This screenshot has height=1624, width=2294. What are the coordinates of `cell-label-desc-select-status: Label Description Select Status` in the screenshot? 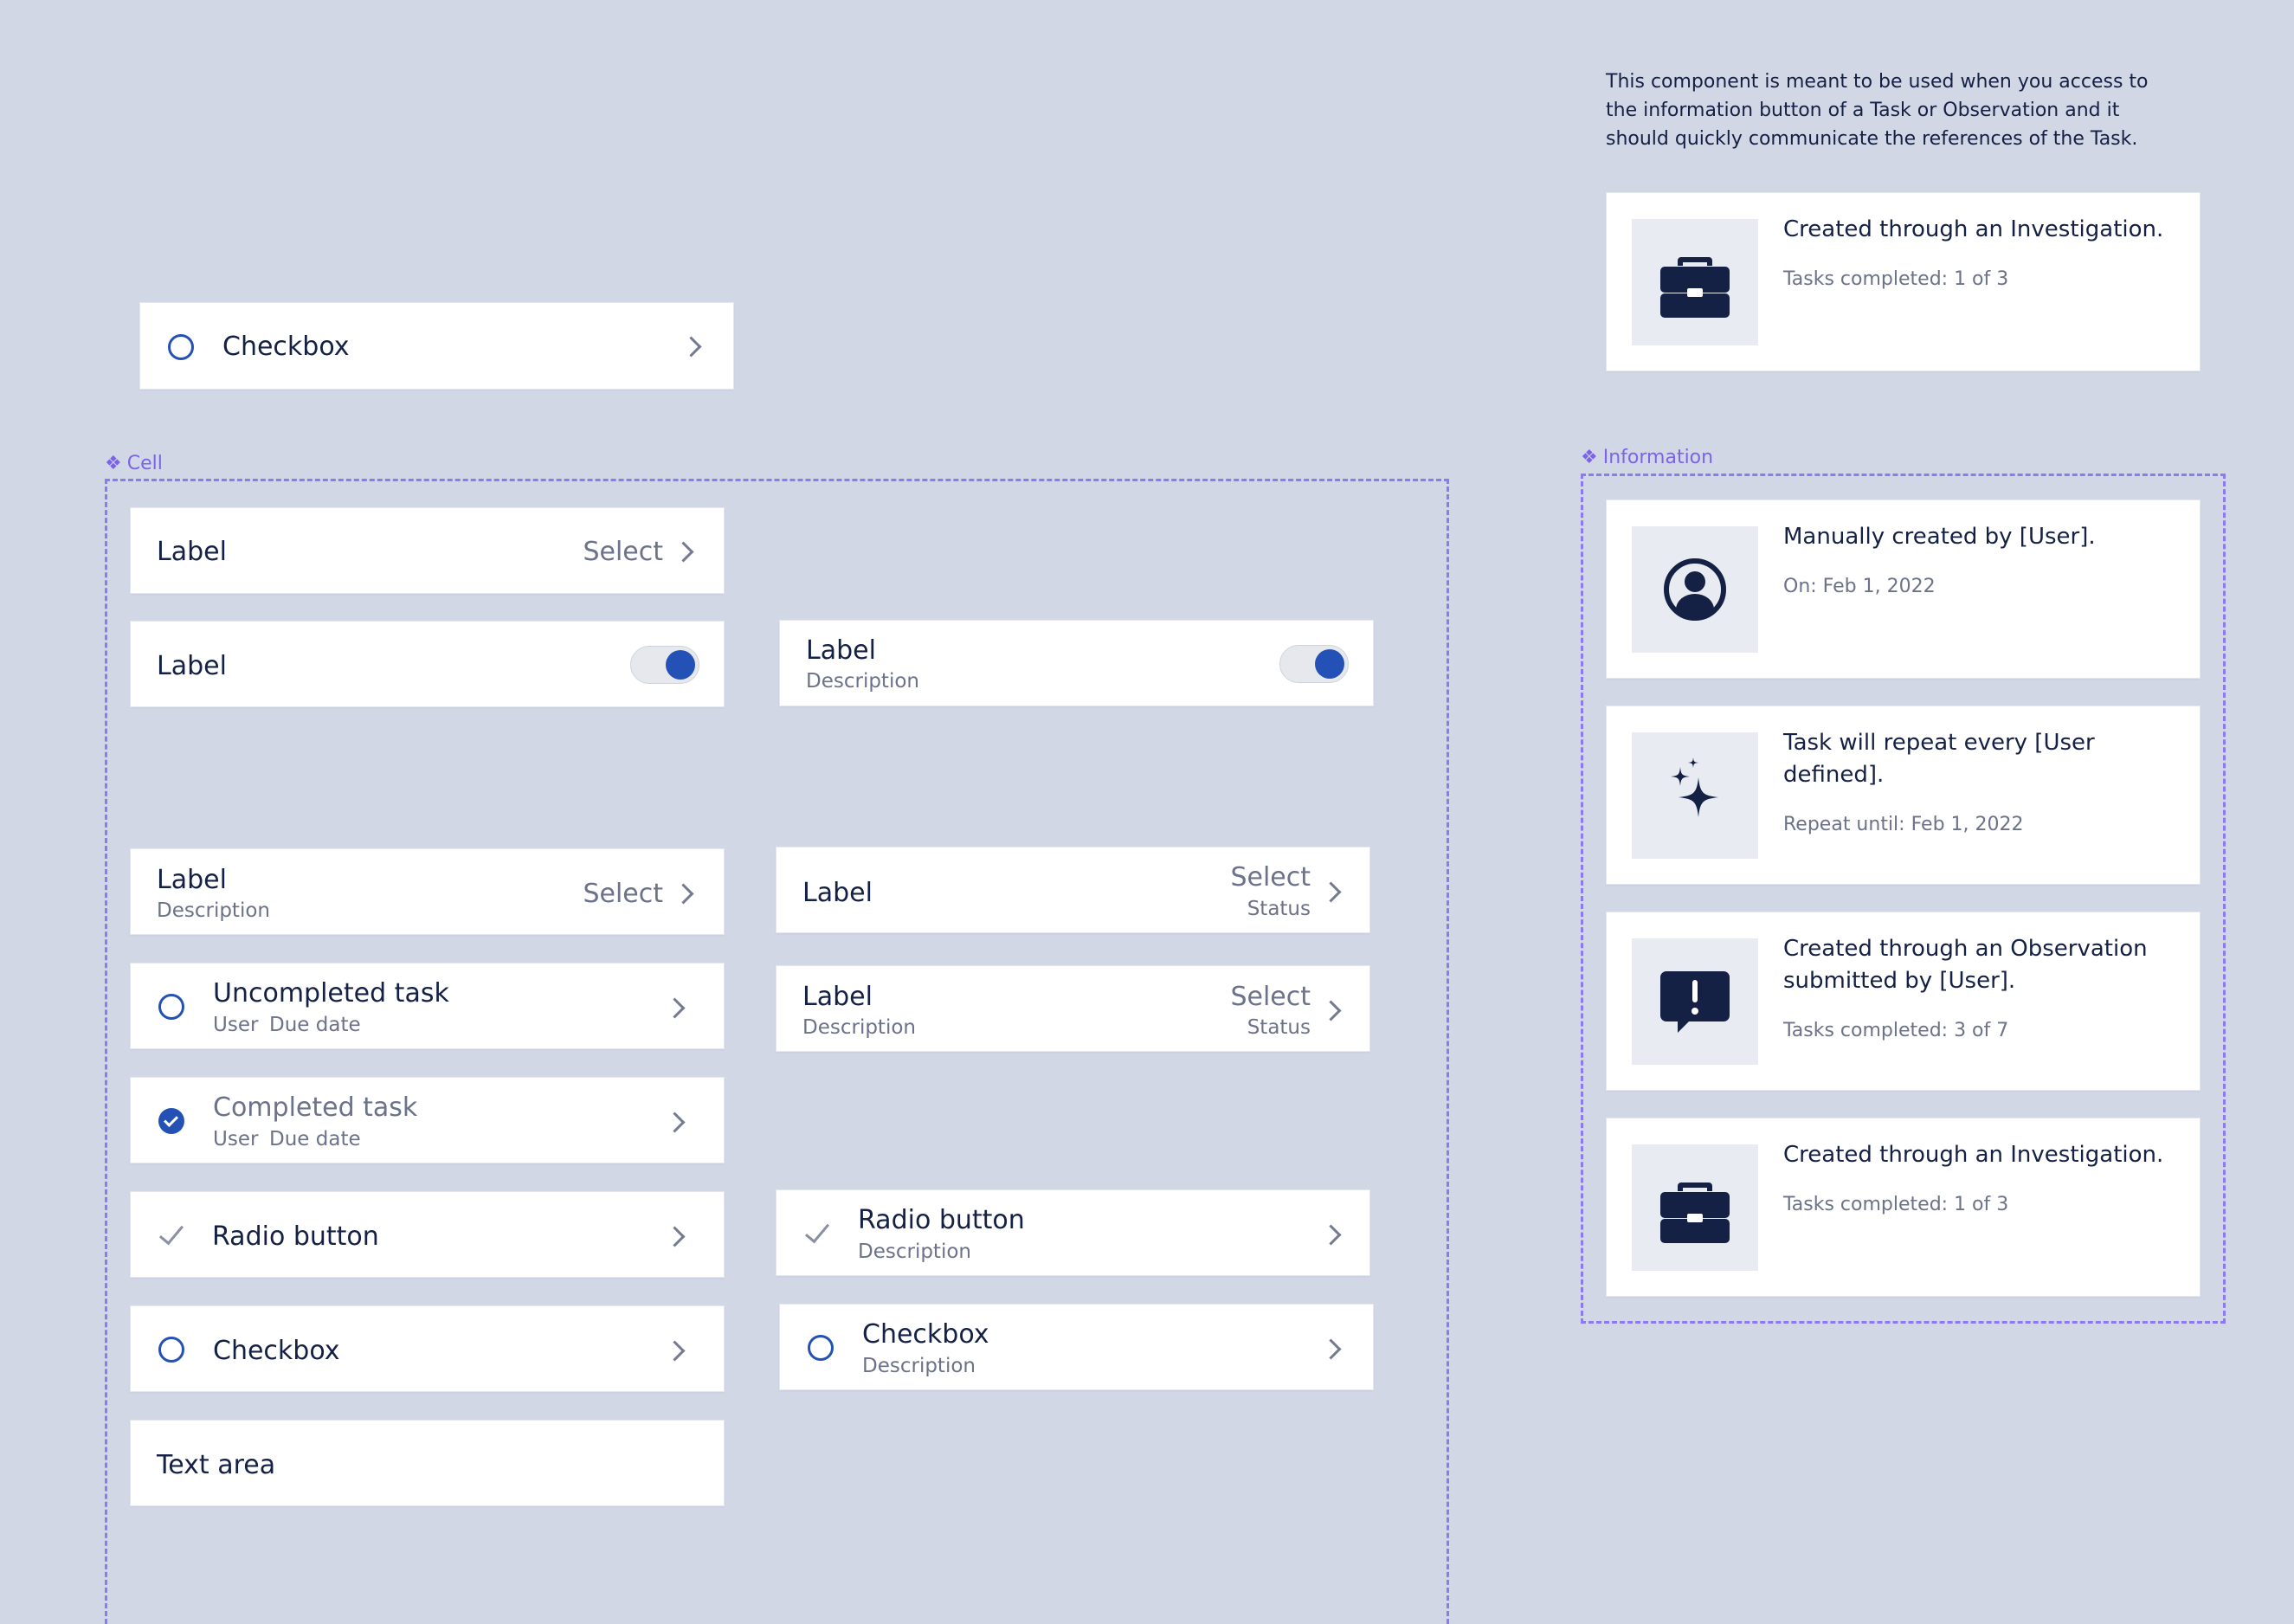 It's located at (1073, 1008).